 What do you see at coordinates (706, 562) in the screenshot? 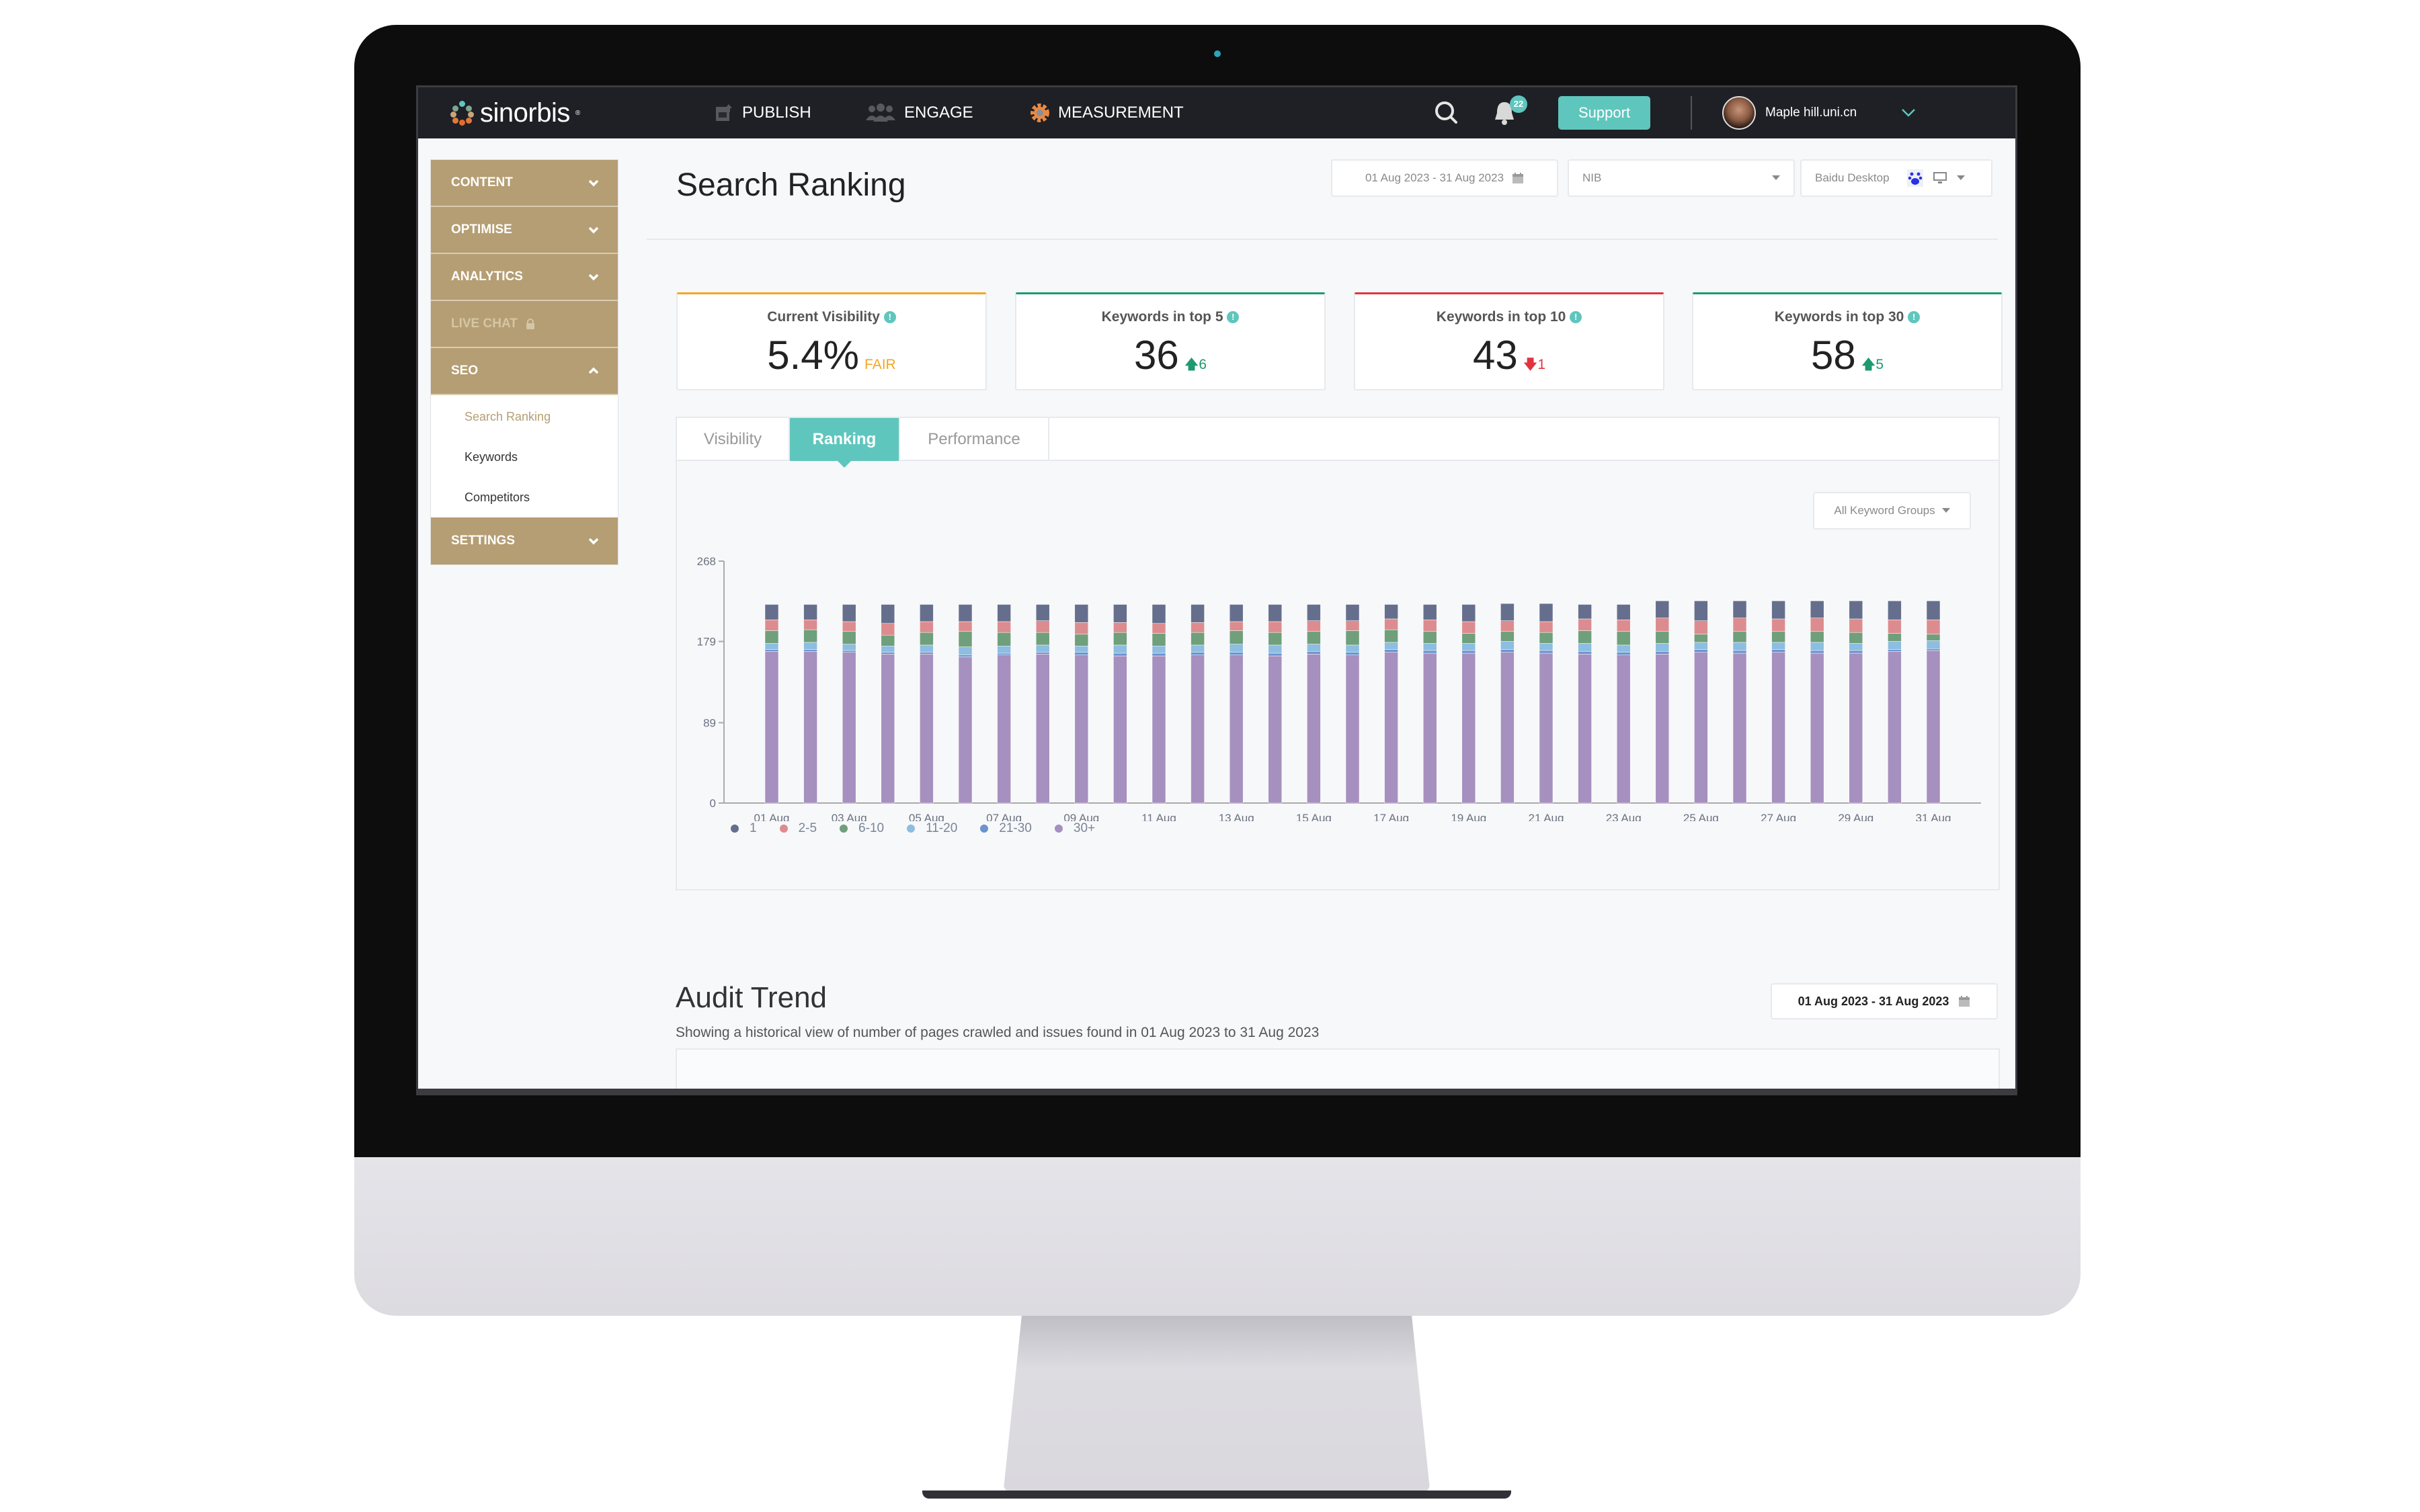
I see `y-tick-label: 268` at bounding box center [706, 562].